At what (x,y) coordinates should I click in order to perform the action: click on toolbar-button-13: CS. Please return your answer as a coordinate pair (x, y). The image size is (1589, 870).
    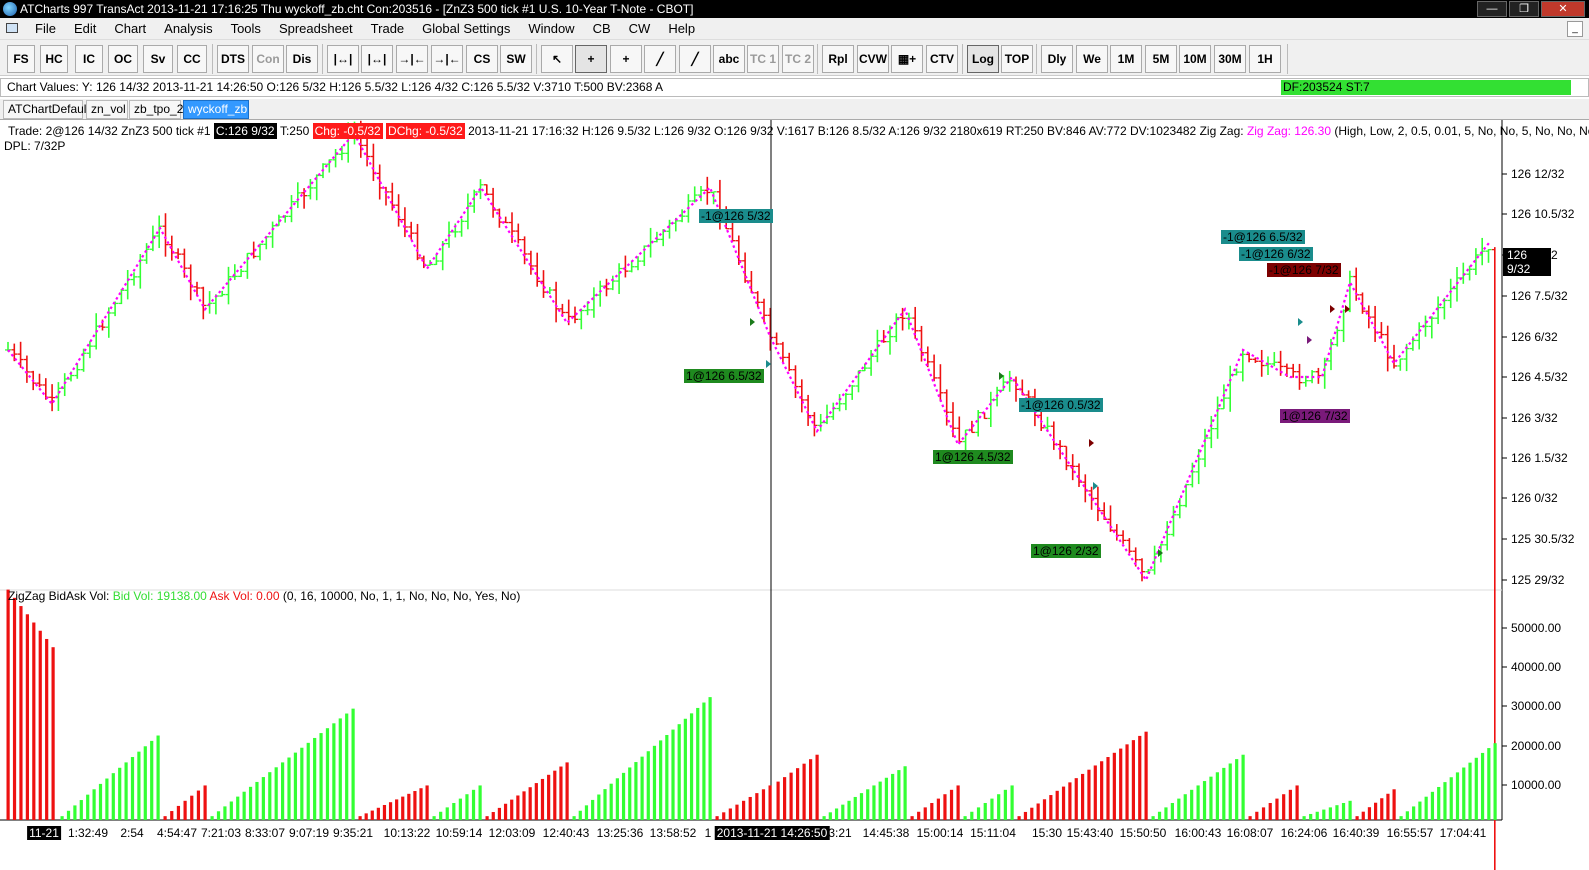
    Looking at the image, I should click on (482, 59).